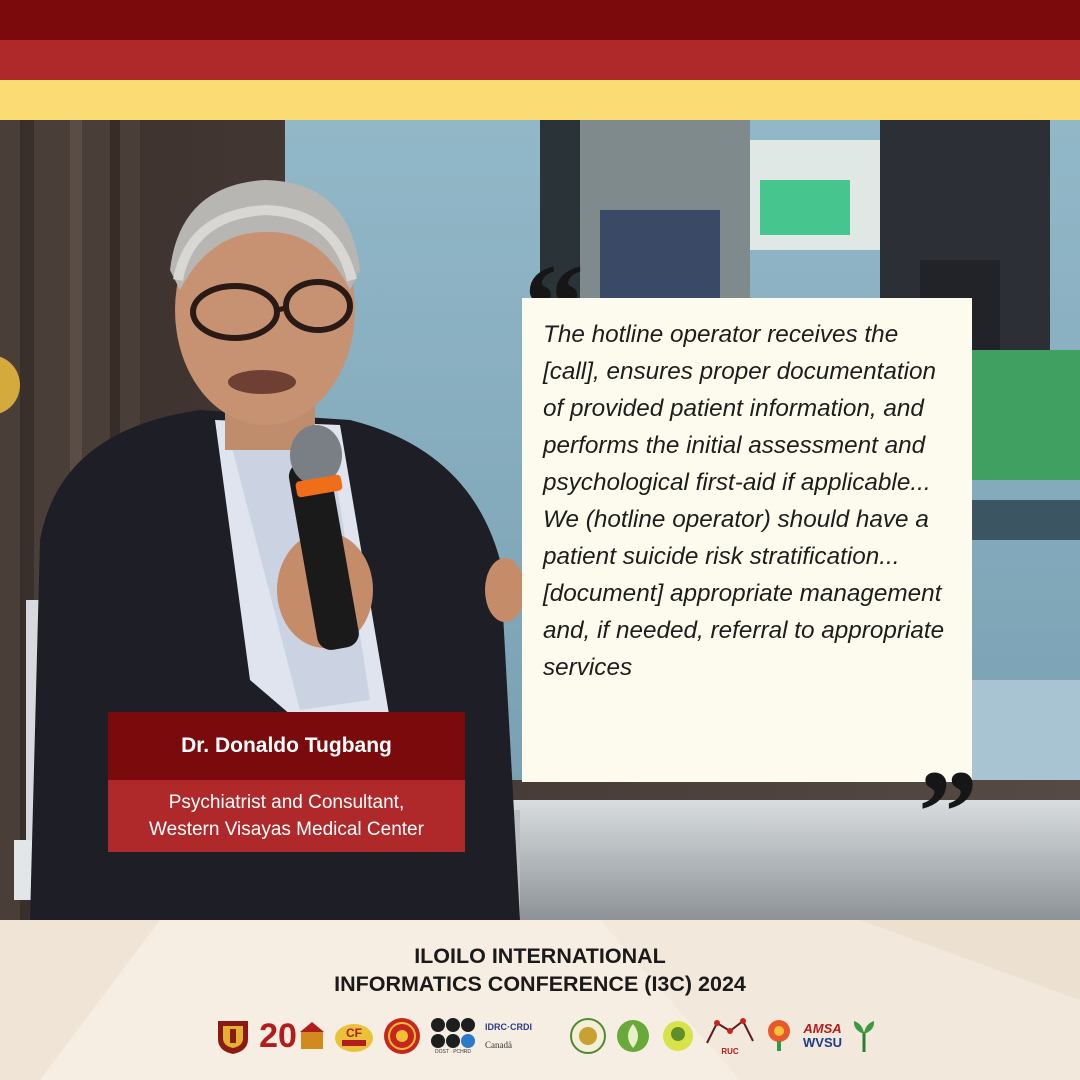 The image size is (1080, 1080). I want to click on green-leaf-logo, so click(633, 1036).